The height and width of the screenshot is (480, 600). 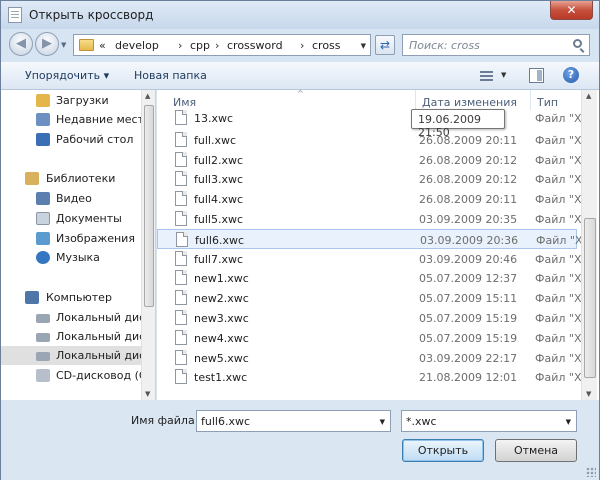 I want to click on nav-pane-scrollbar: ▲ ▼, so click(x=148, y=245).